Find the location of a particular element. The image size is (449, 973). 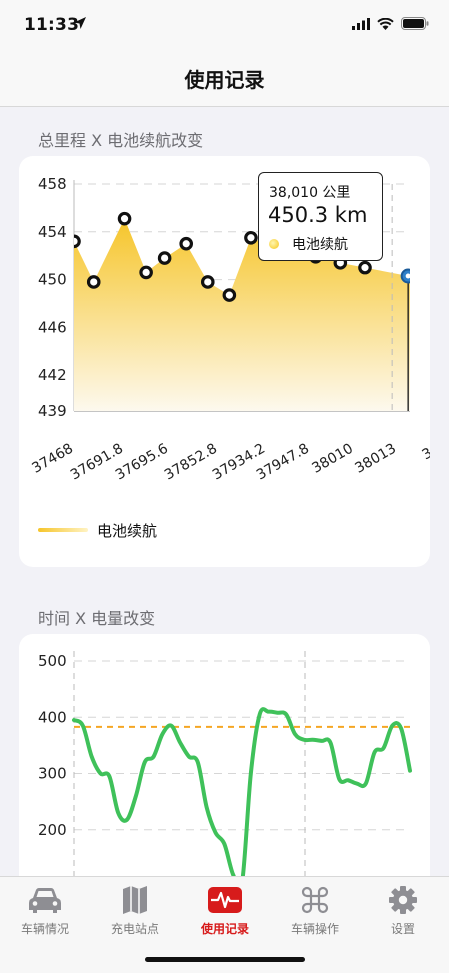

y-tick-label: 458 is located at coordinates (52, 184).